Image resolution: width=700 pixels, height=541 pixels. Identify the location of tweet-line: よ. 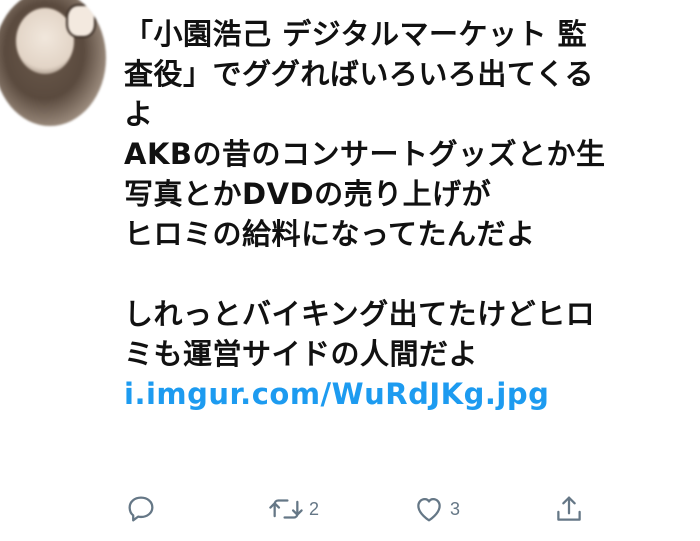
(139, 114).